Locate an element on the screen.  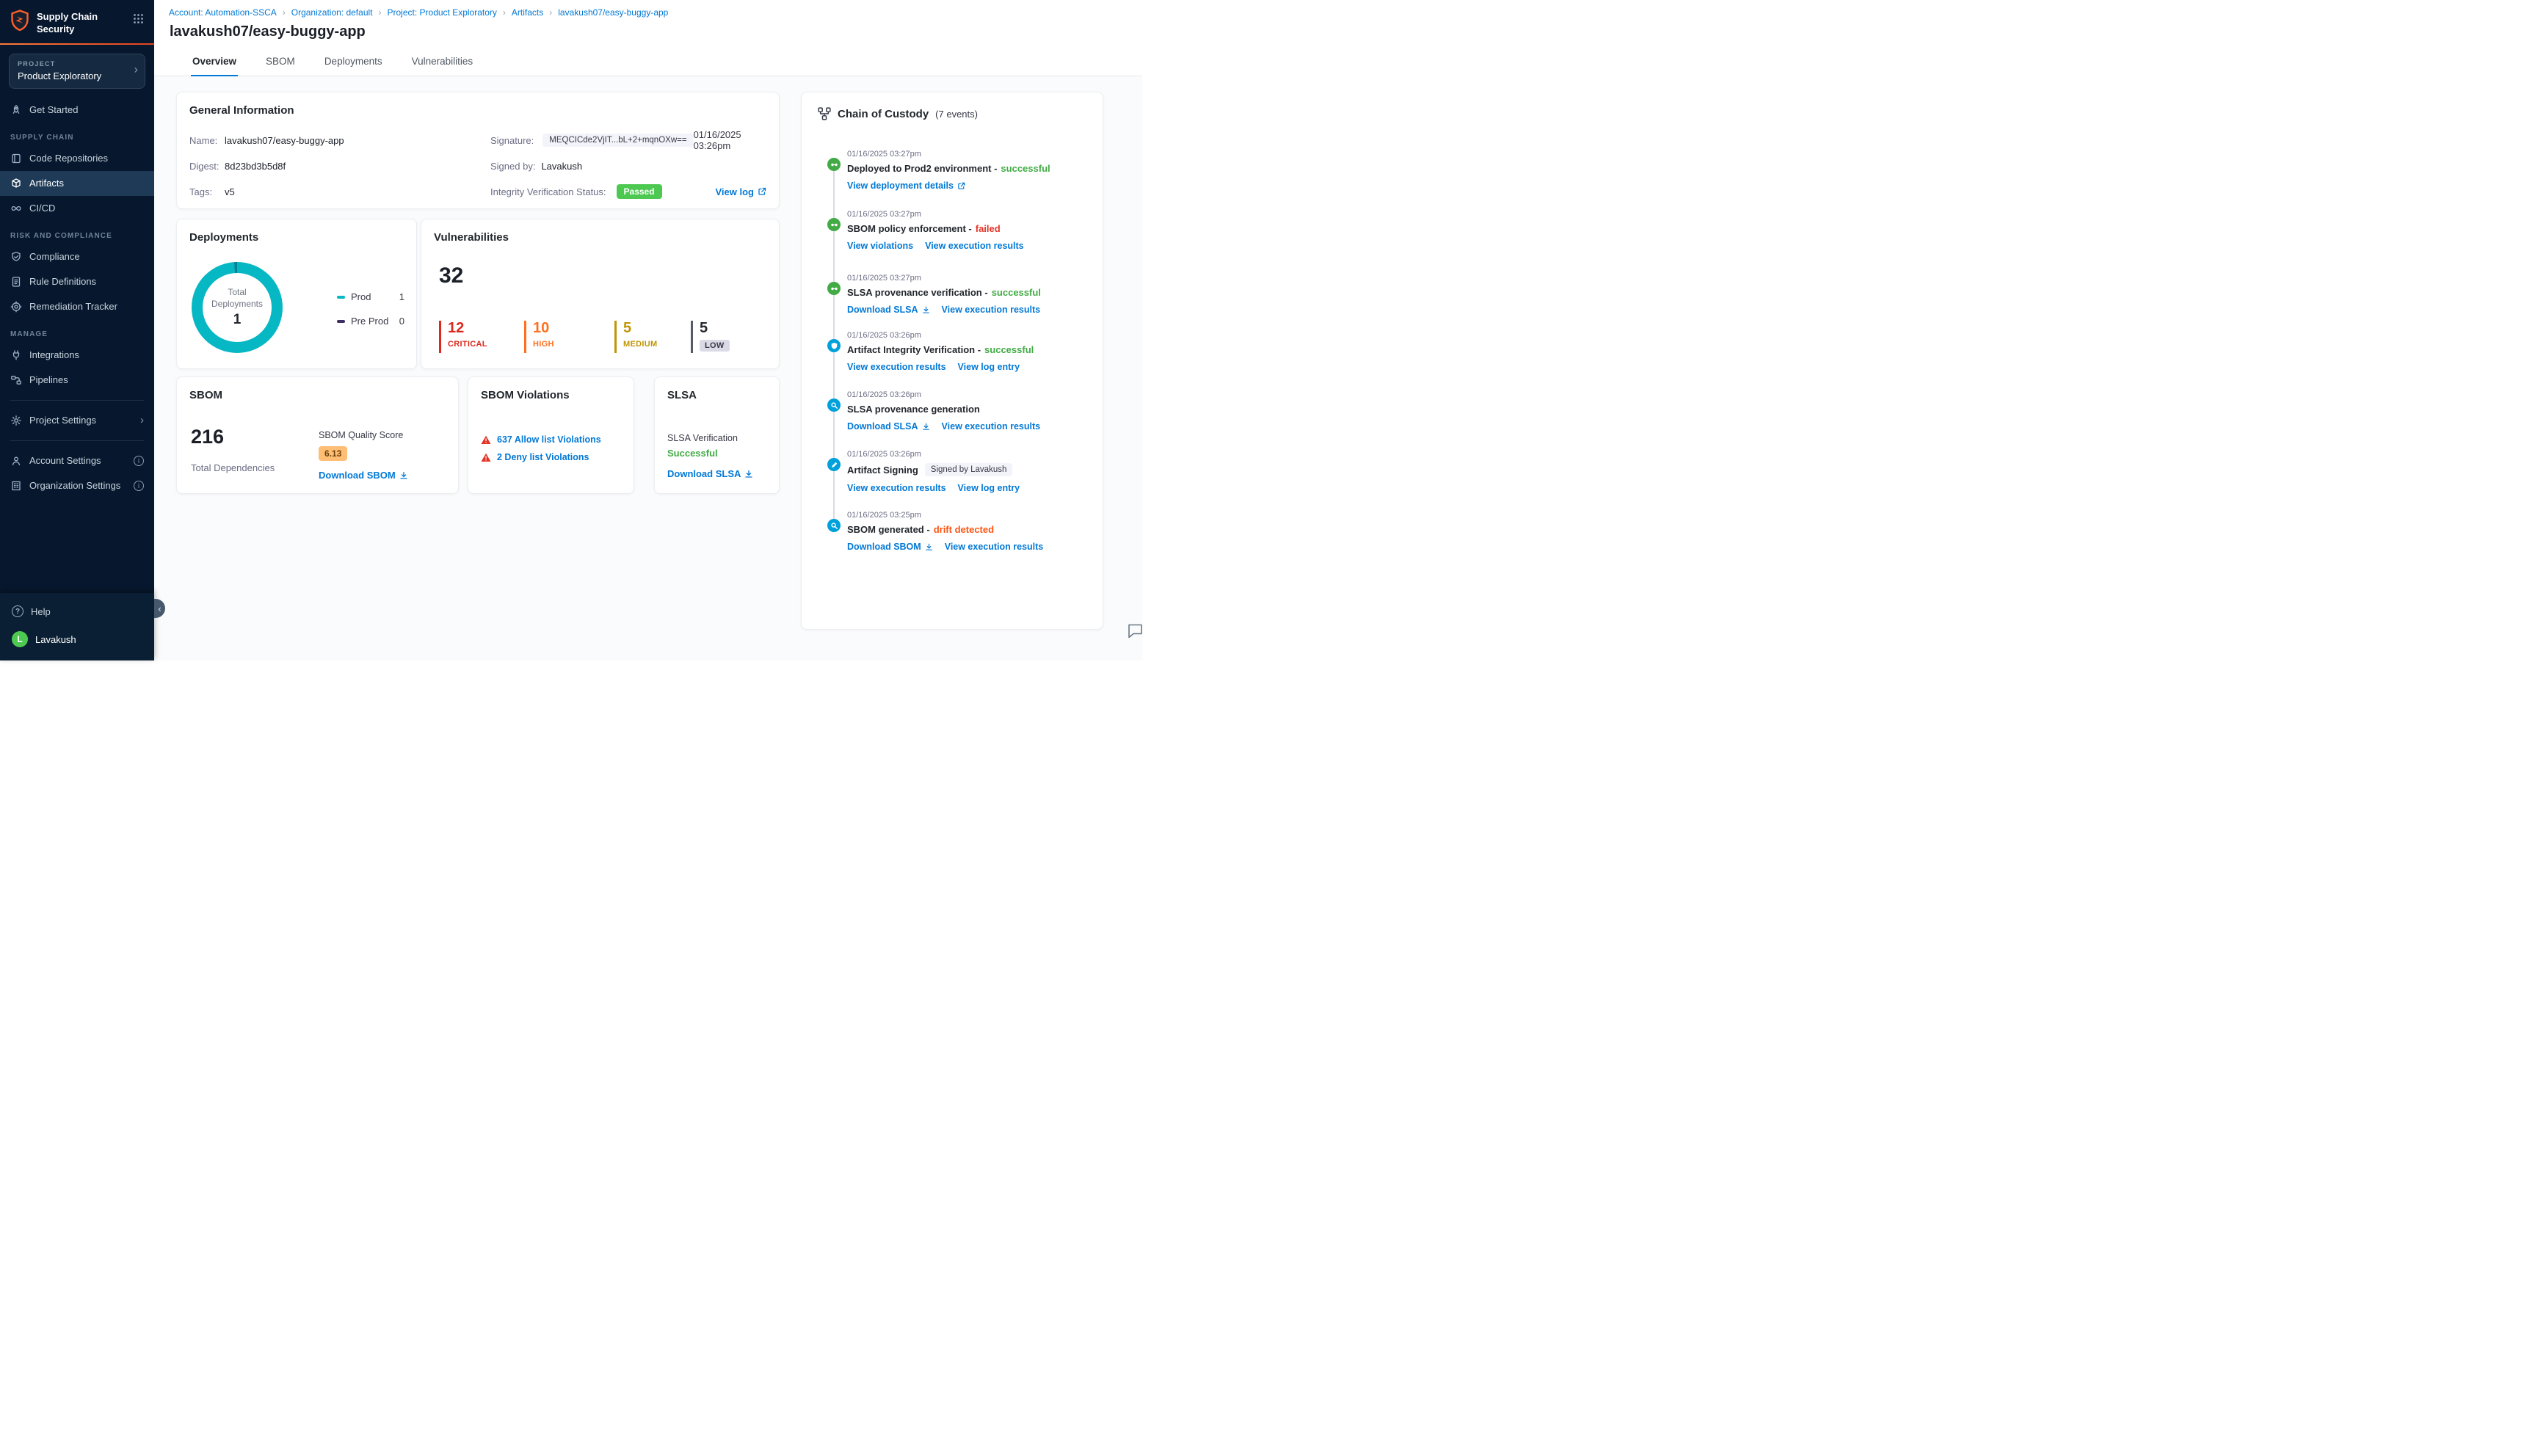
deny-list-violations-link: 2 Deny list Violations is located at coordinates (543, 457).